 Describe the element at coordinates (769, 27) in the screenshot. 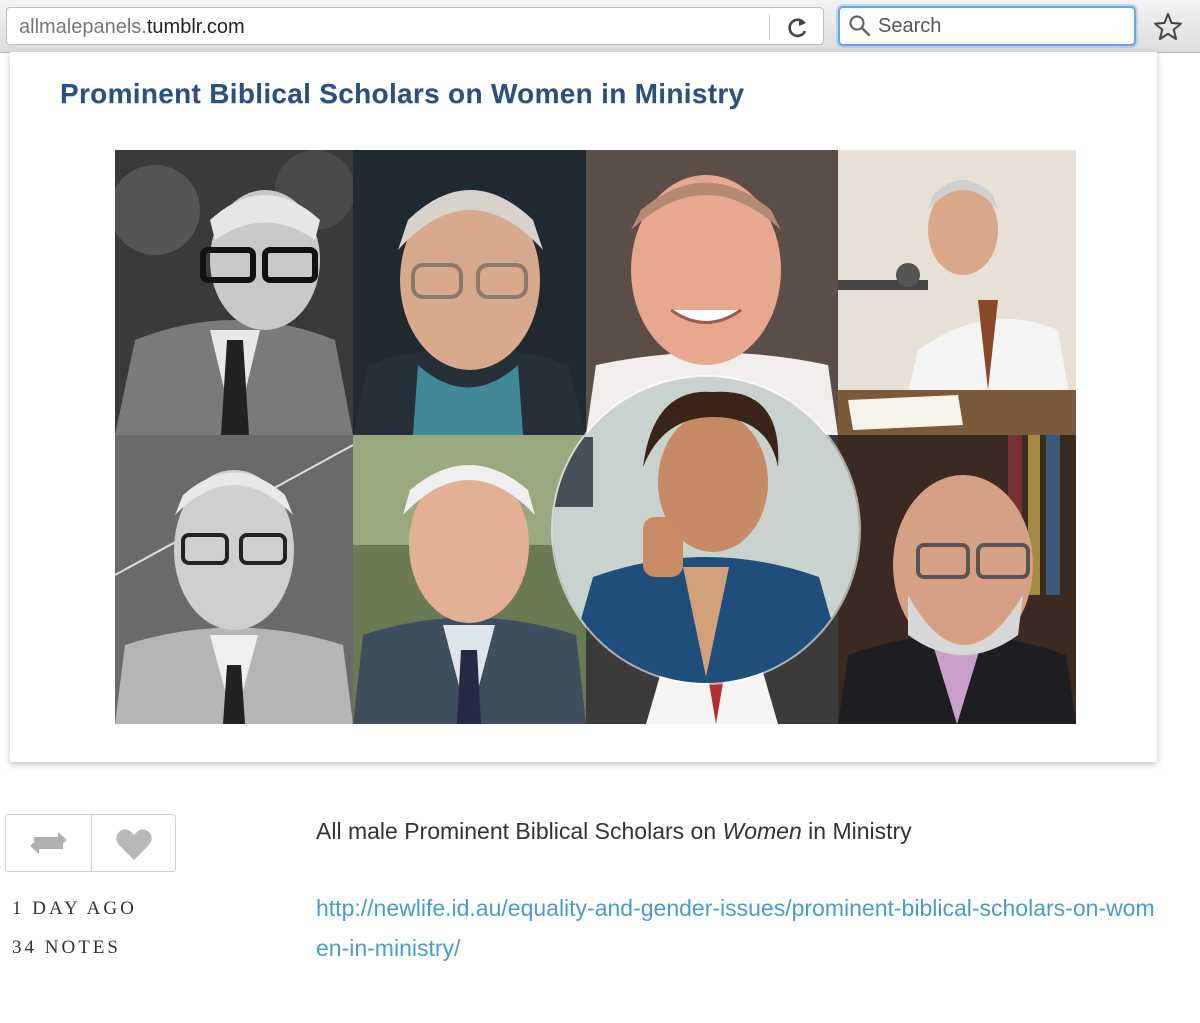

I see `address-bar-divider` at that location.